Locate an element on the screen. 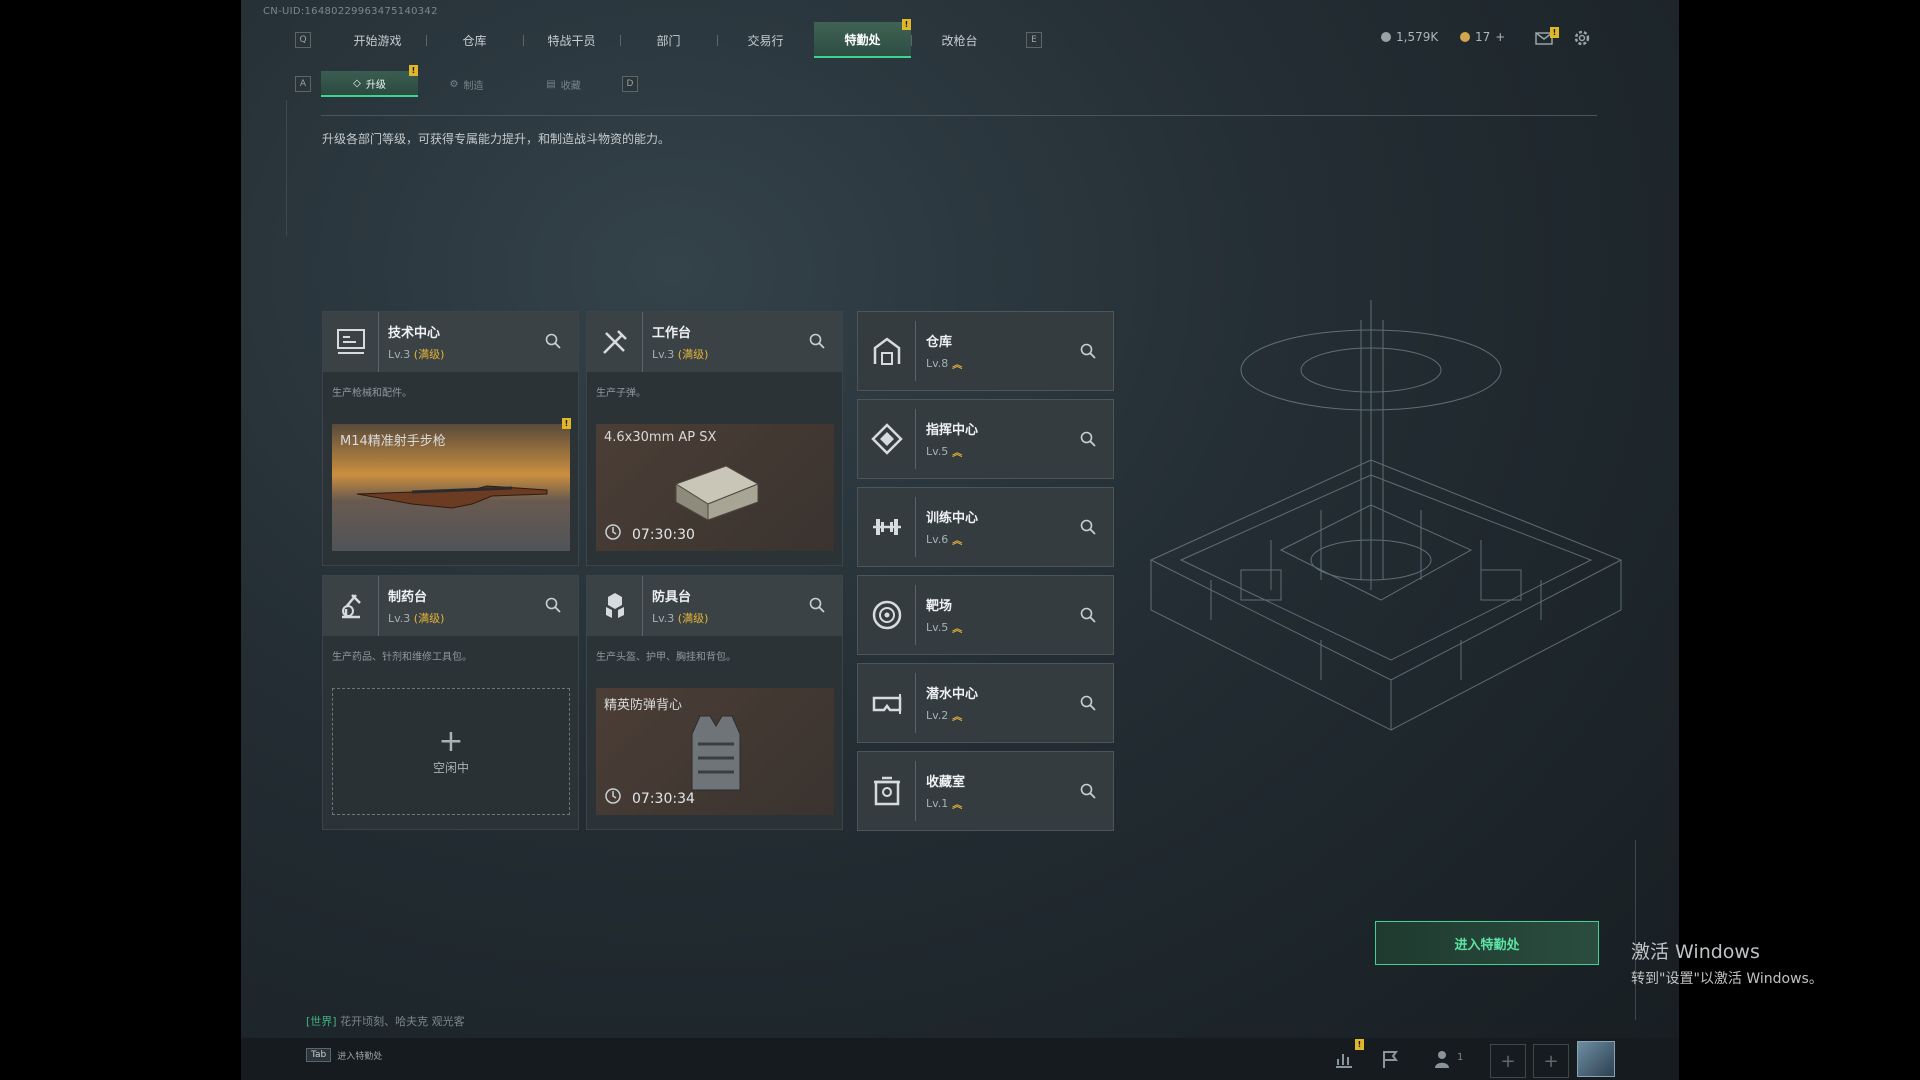 The height and width of the screenshot is (1080, 1920). department-name: 训练中心 is located at coordinates (952, 518).